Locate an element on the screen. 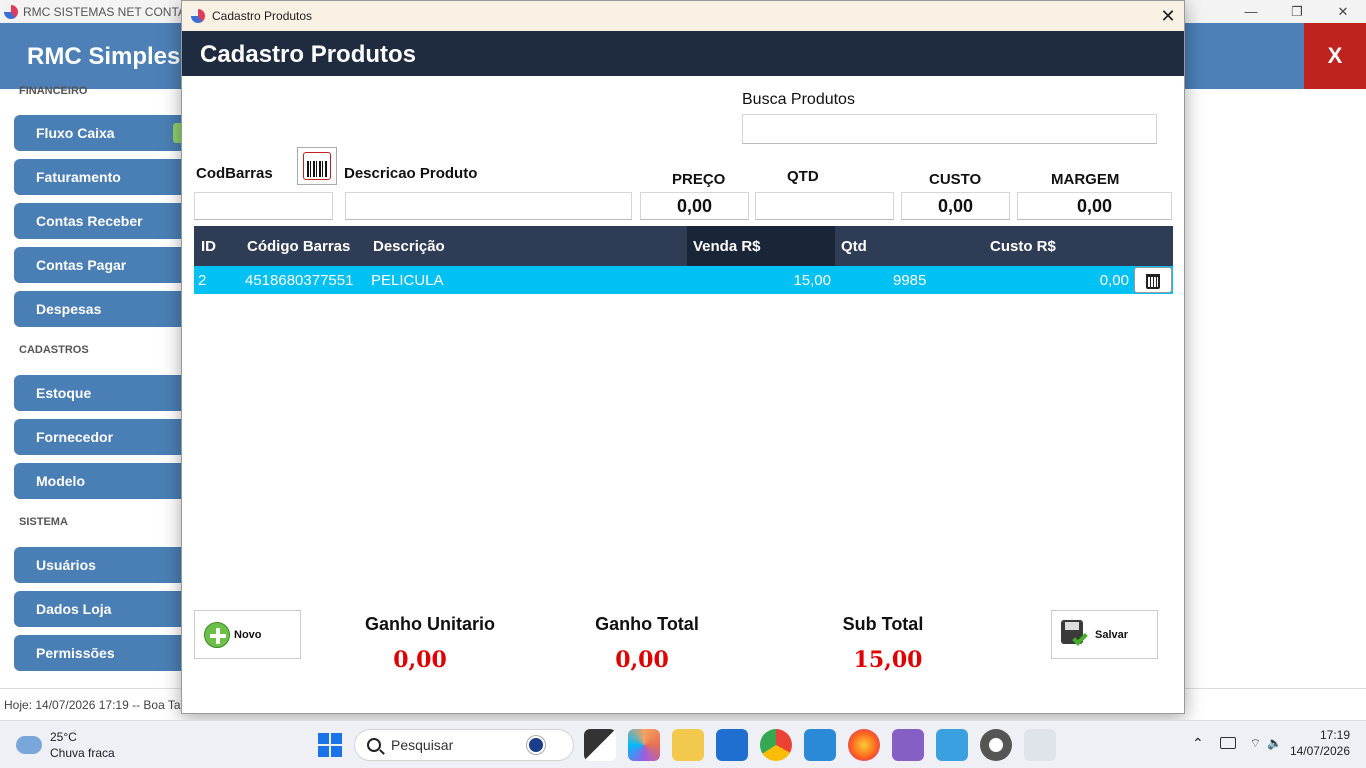  sidebar-item-estoque: Estoque is located at coordinates (101, 393).